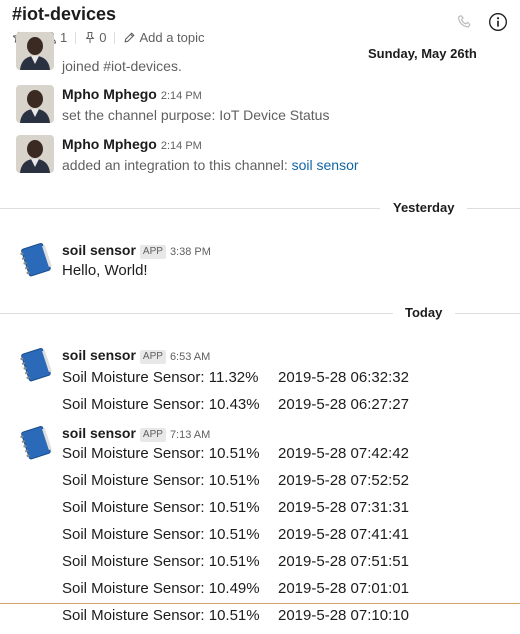  I want to click on add-topic-link: Add a topic, so click(171, 37).